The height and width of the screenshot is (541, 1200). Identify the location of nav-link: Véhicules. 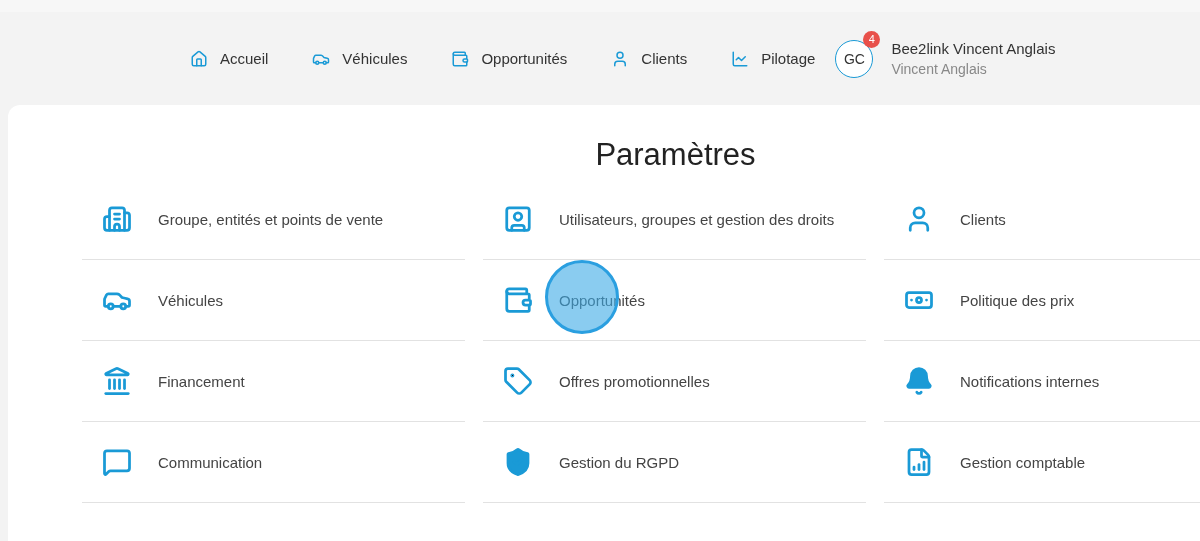
(360, 58).